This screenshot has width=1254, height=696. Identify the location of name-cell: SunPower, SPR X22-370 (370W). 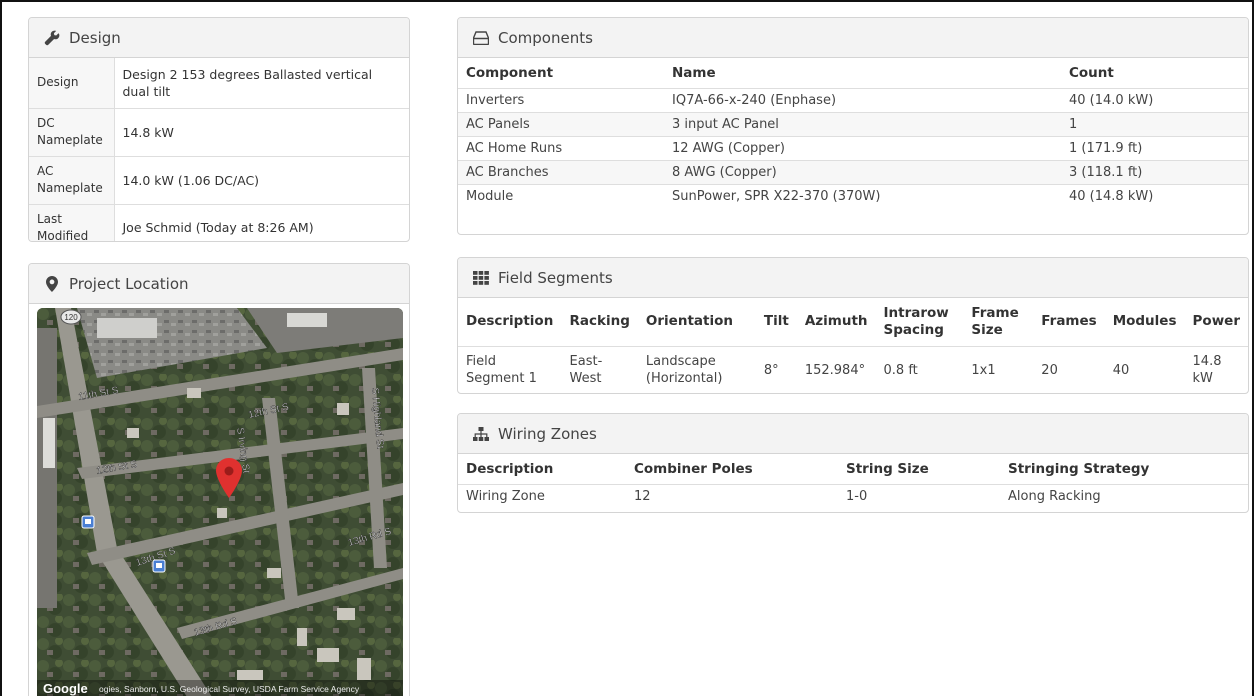
(862, 195).